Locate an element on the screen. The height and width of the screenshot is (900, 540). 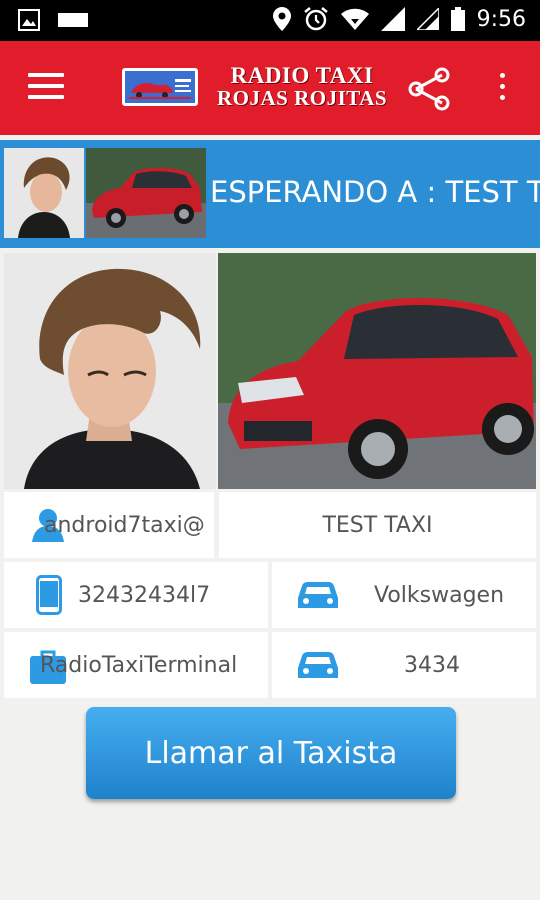
driver-phone: 32432434l7 is located at coordinates (144, 595).